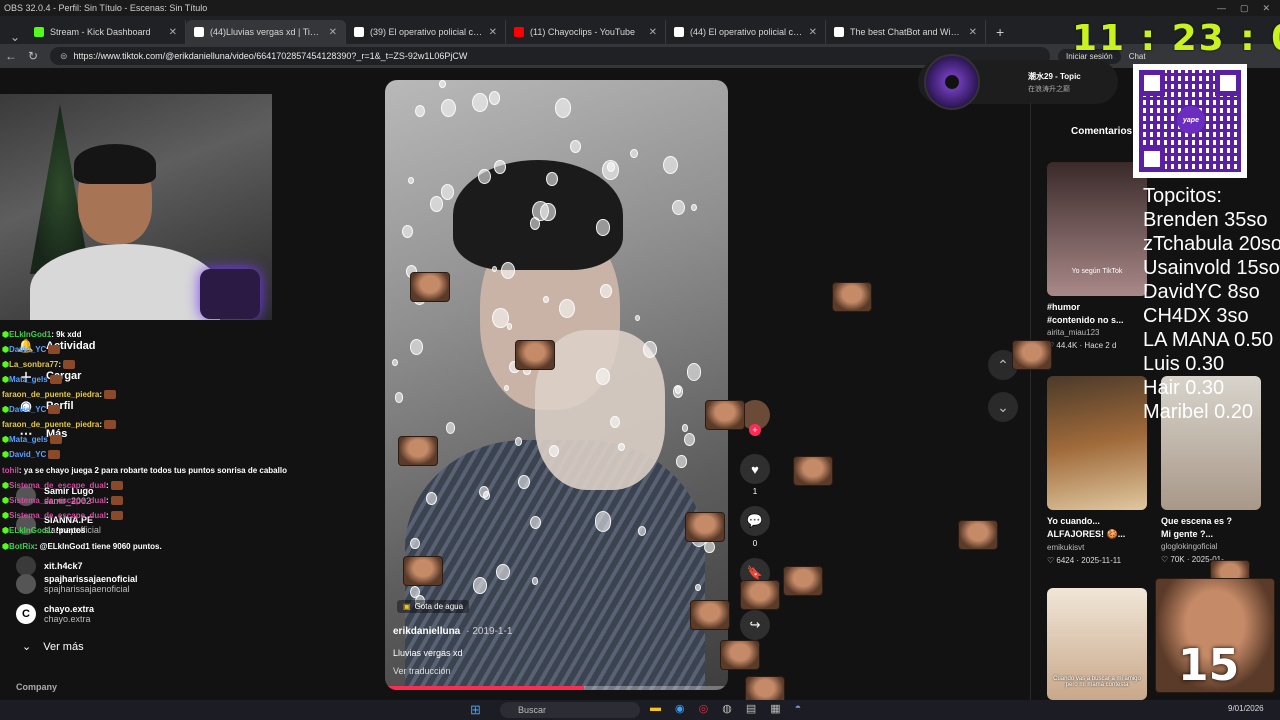 Image resolution: width=1280 pixels, height=720 pixels. Describe the element at coordinates (26, 584) in the screenshot. I see `avatar` at that location.